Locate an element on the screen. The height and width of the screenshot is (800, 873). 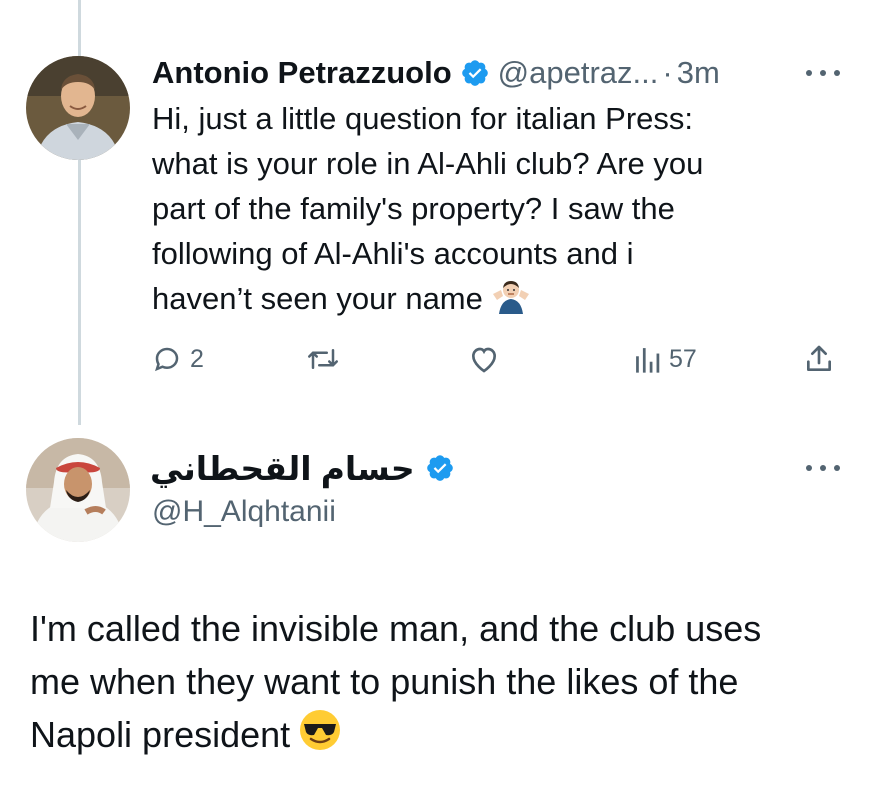
author-name: Antonio Petrazzuolo is located at coordinates (302, 73).